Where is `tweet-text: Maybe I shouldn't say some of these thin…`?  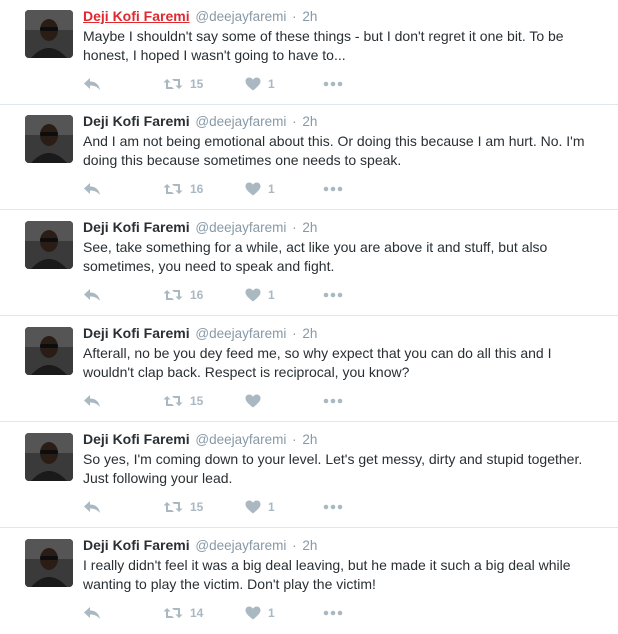
tweet-text: Maybe I shouldn't say some of these thin… is located at coordinates (323, 45).